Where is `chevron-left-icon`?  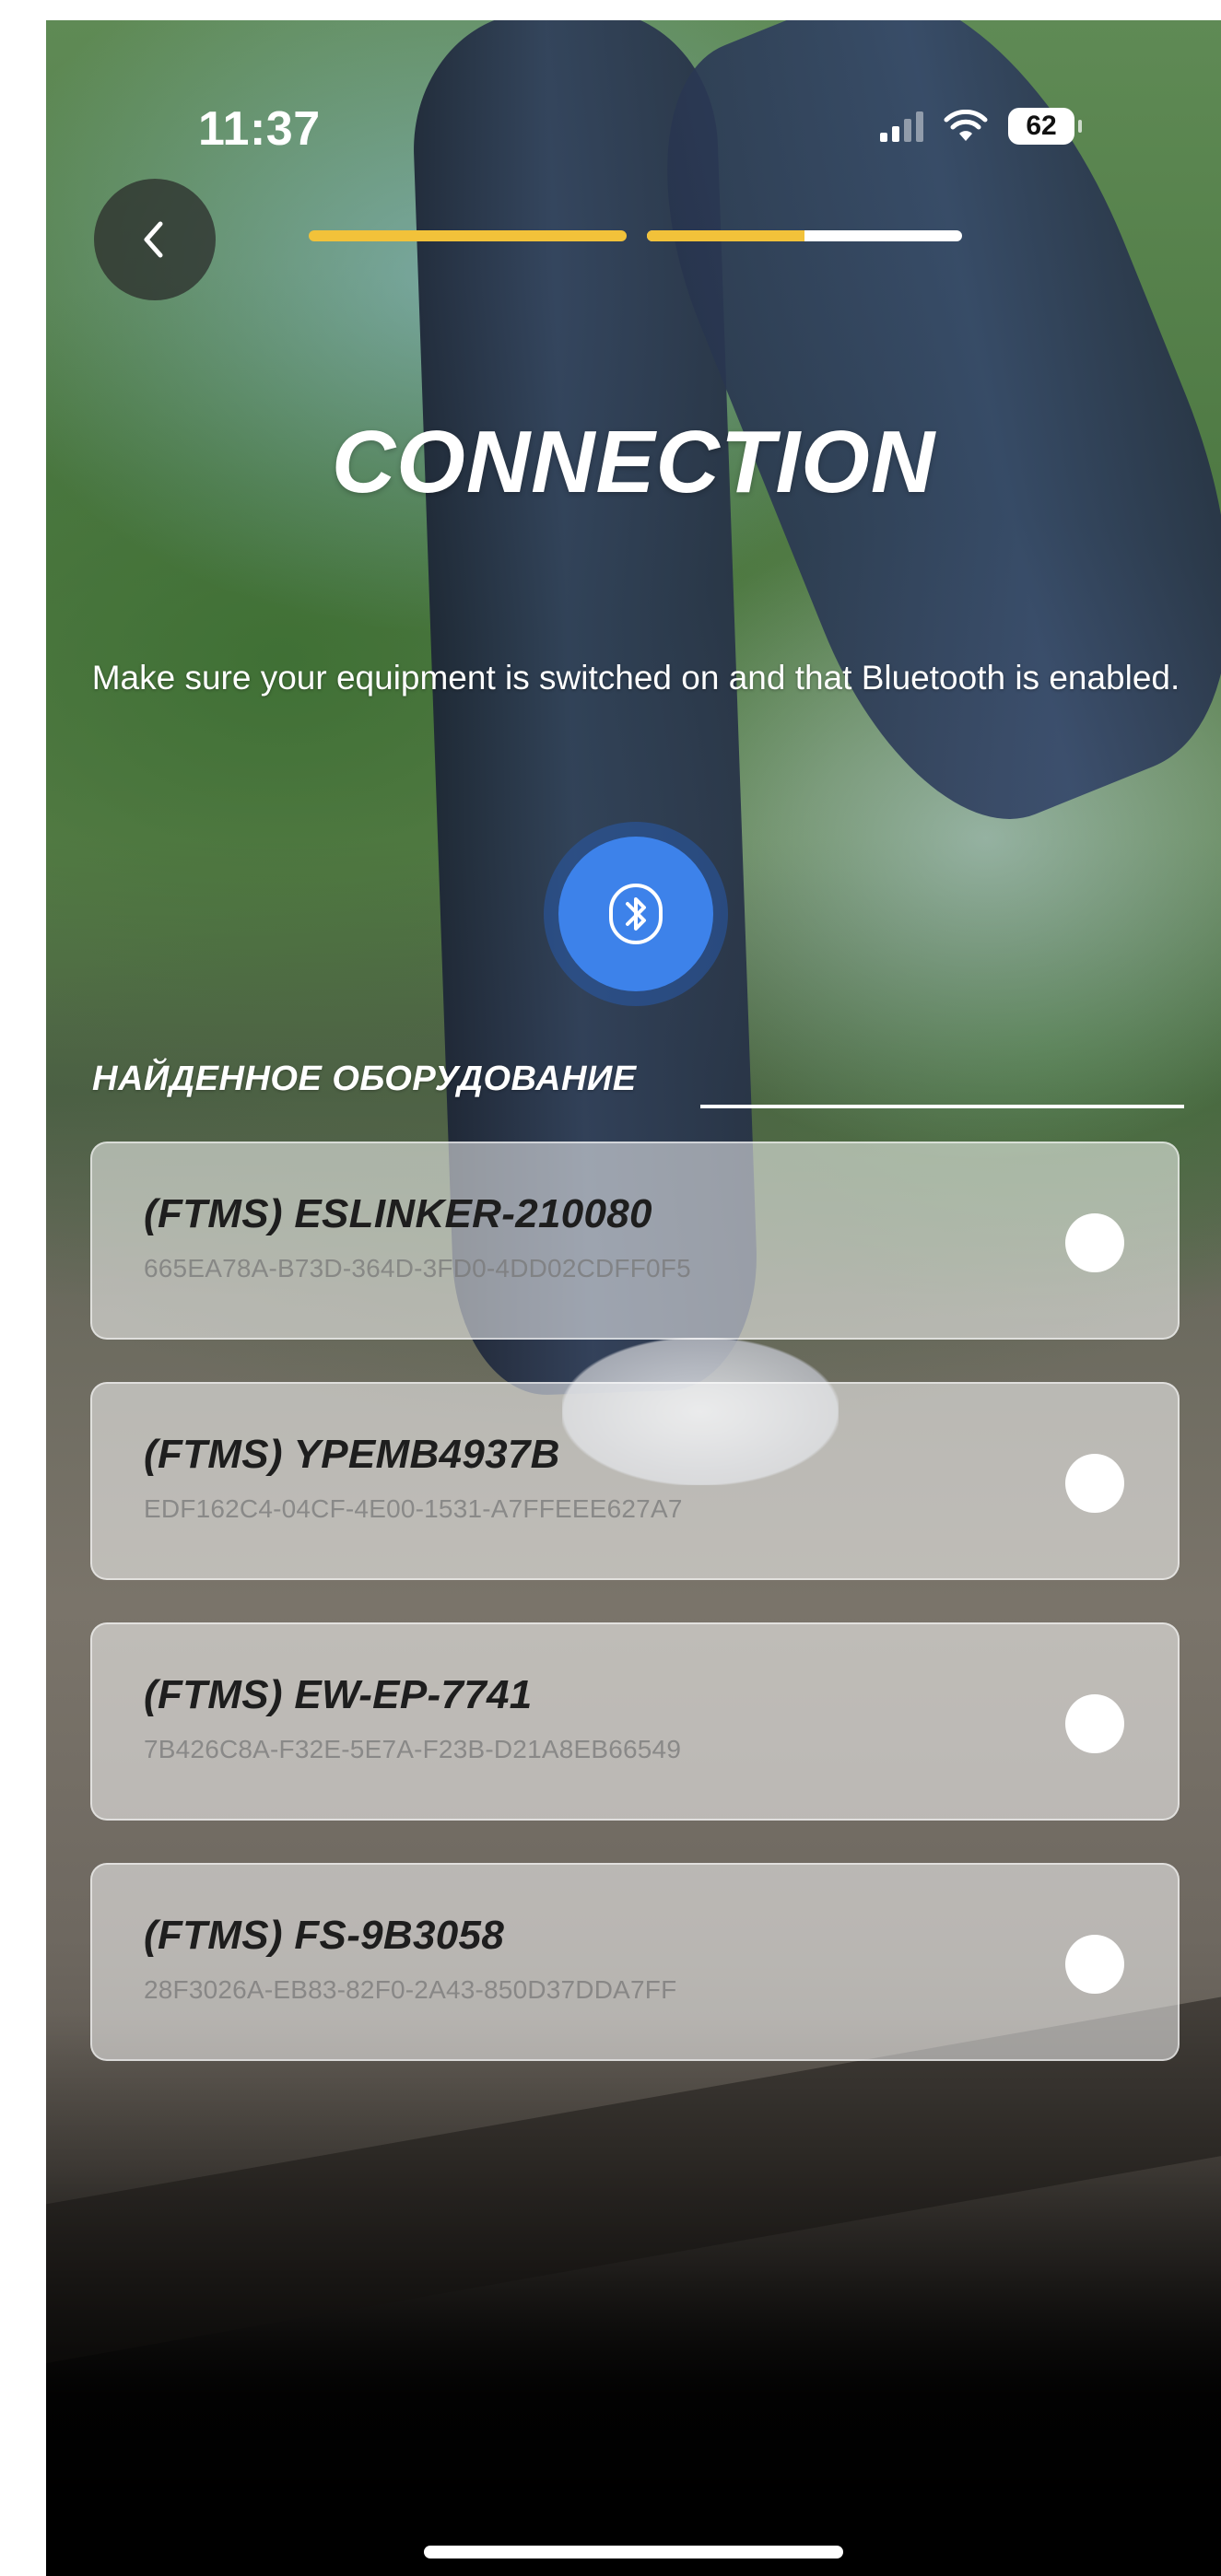
chevron-left-icon is located at coordinates (153, 239).